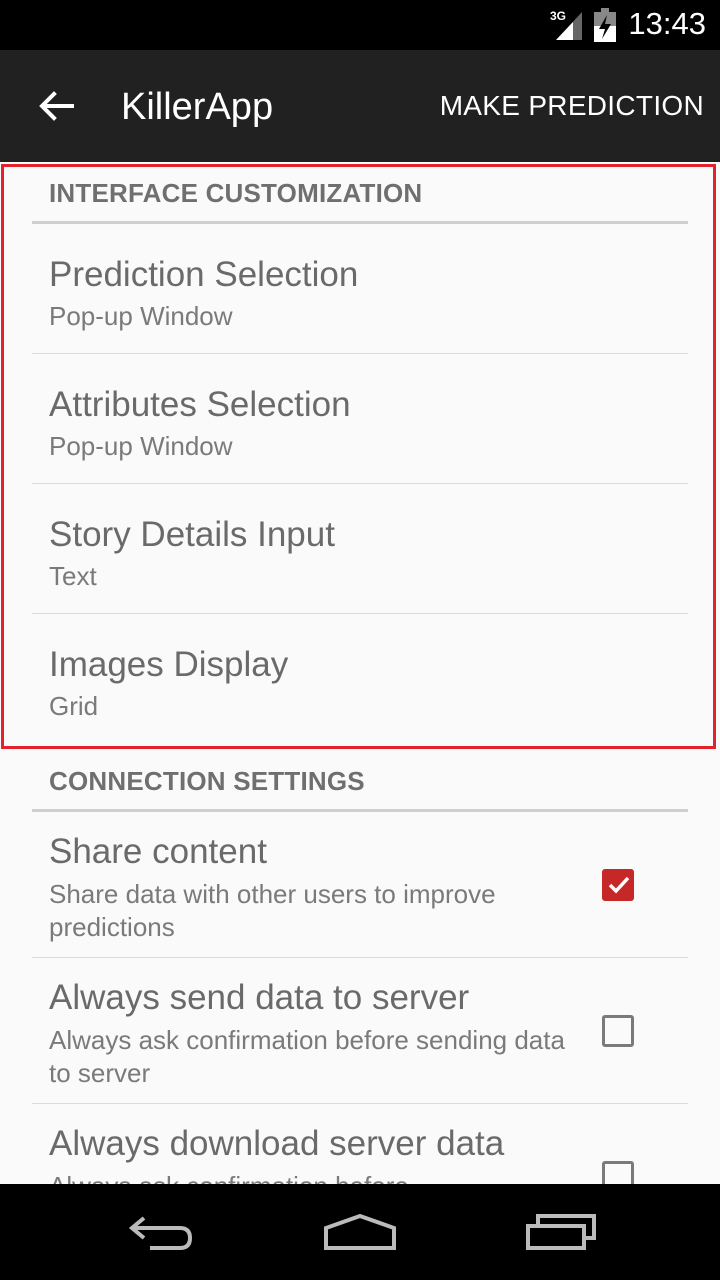 The height and width of the screenshot is (1280, 720). I want to click on pref-summary: Text, so click(73, 576).